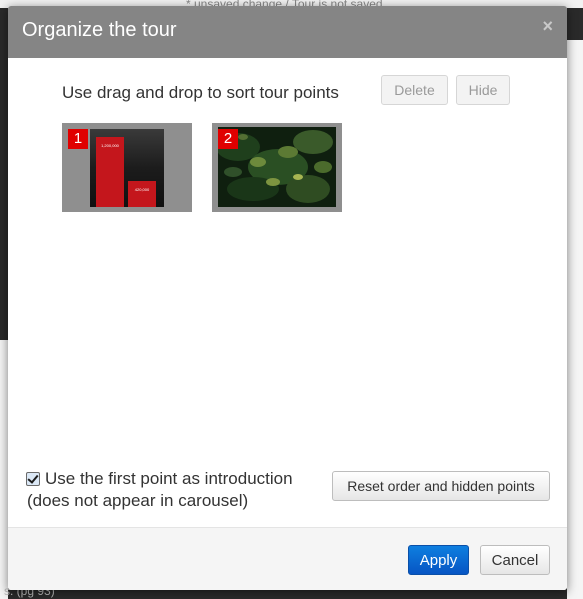 Image resolution: width=583 pixels, height=599 pixels. What do you see at coordinates (441, 486) in the screenshot?
I see `reset-order-button: Reset order and hidden points` at bounding box center [441, 486].